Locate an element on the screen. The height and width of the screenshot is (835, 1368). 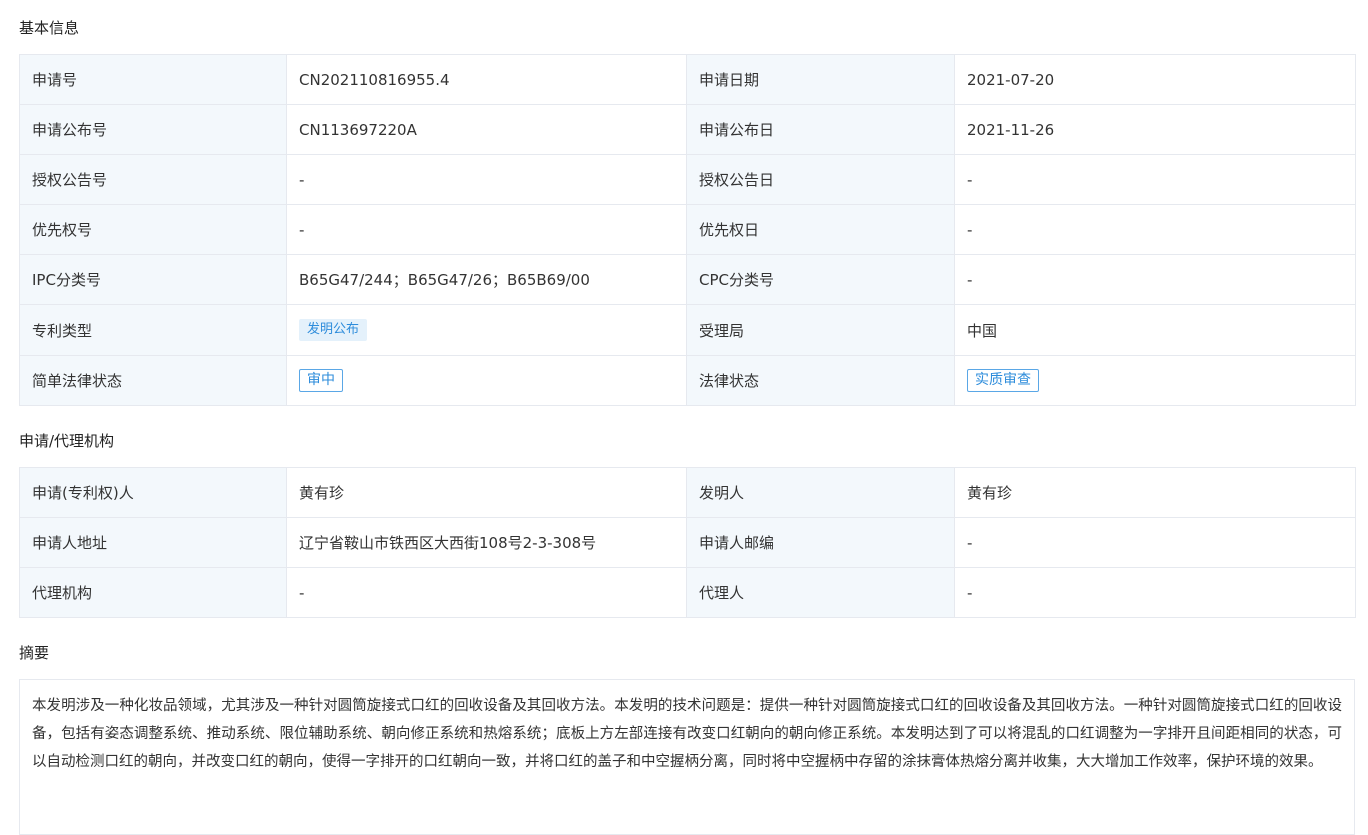
inventor-value: 黄有珍 is located at coordinates (1155, 492).